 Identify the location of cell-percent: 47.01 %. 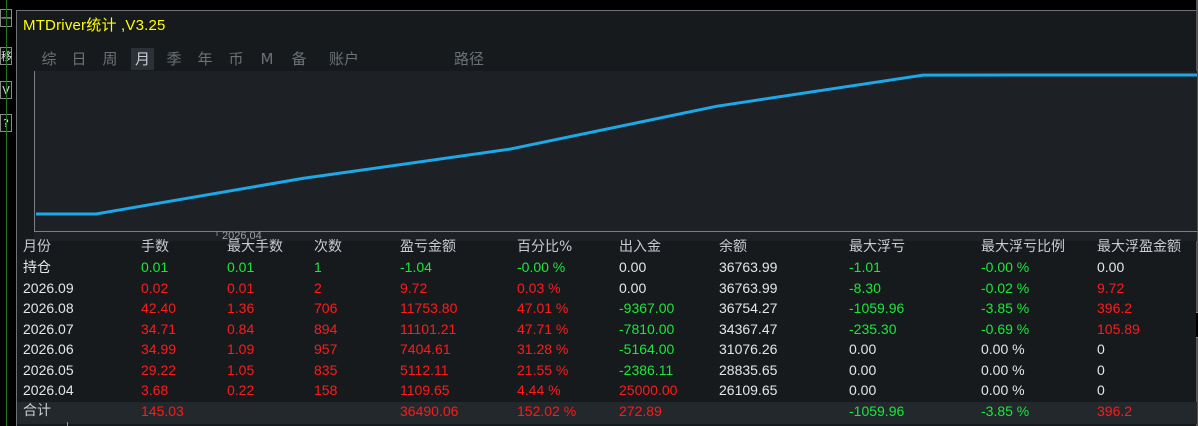
(543, 308).